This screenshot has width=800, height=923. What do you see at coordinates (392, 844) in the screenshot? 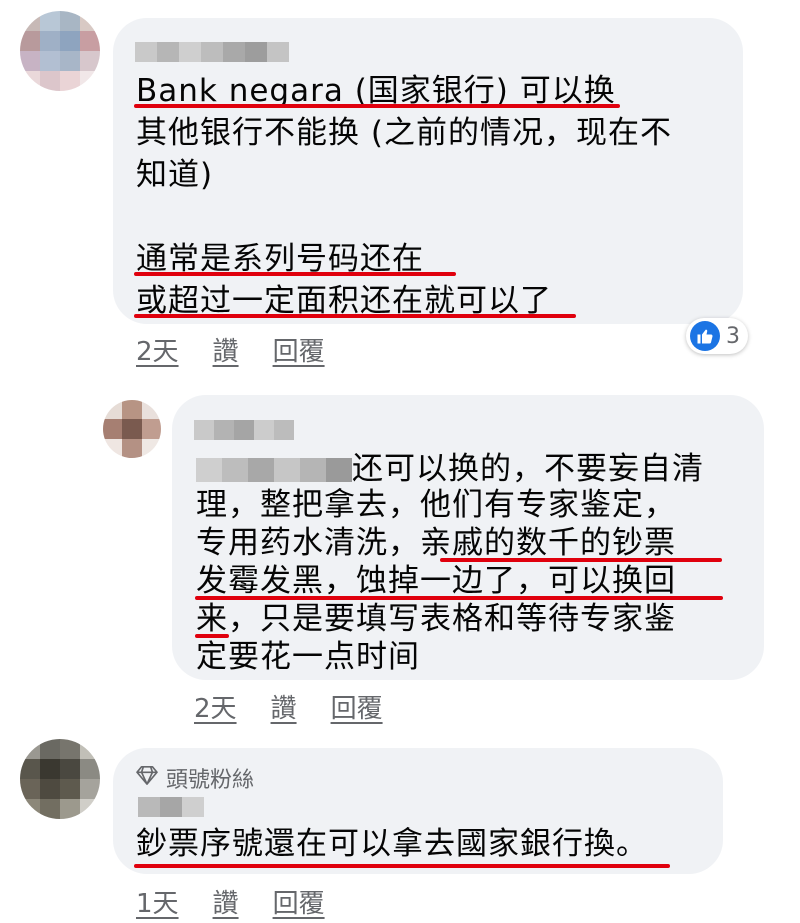
I see `comment-text-line: 鈔票序號還在可以拿去國家銀行換。` at bounding box center [392, 844].